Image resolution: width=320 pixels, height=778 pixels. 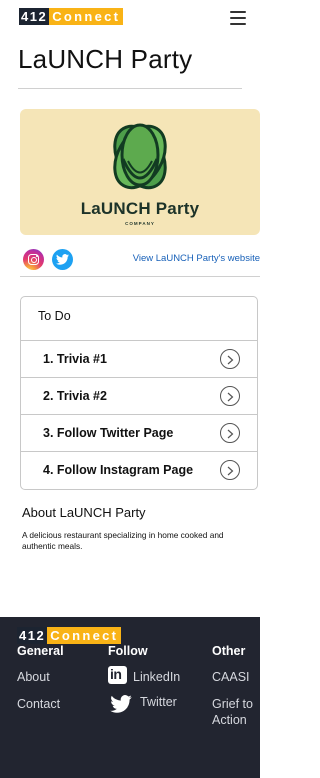 What do you see at coordinates (139, 395) in the screenshot?
I see `todo-item-trivia-2: 2. Trivia #2` at bounding box center [139, 395].